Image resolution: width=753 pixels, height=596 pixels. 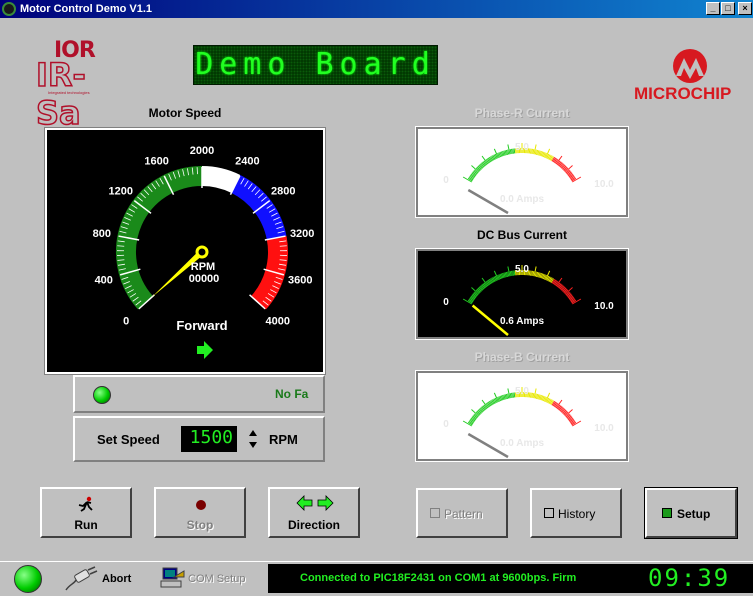 What do you see at coordinates (205, 350) in the screenshot?
I see `forward-arrow-icon` at bounding box center [205, 350].